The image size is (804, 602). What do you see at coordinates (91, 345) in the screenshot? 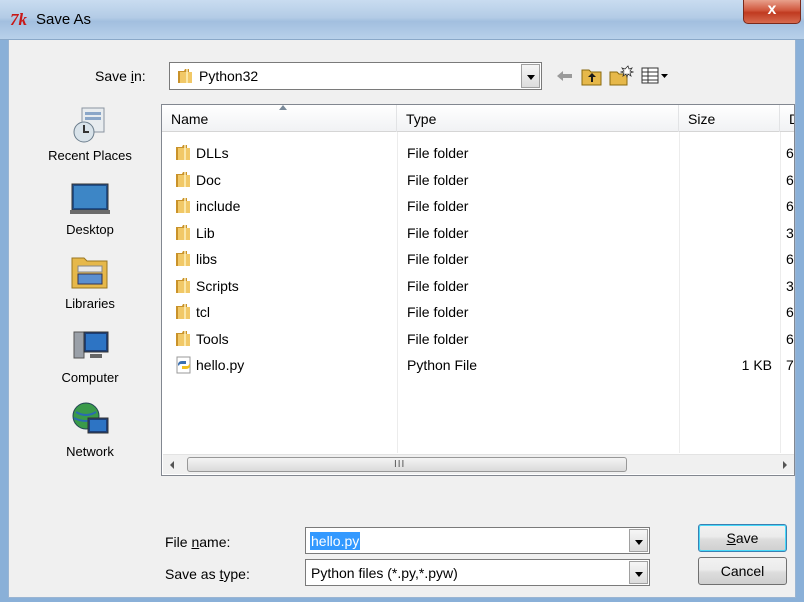
I see `computer-icon` at bounding box center [91, 345].